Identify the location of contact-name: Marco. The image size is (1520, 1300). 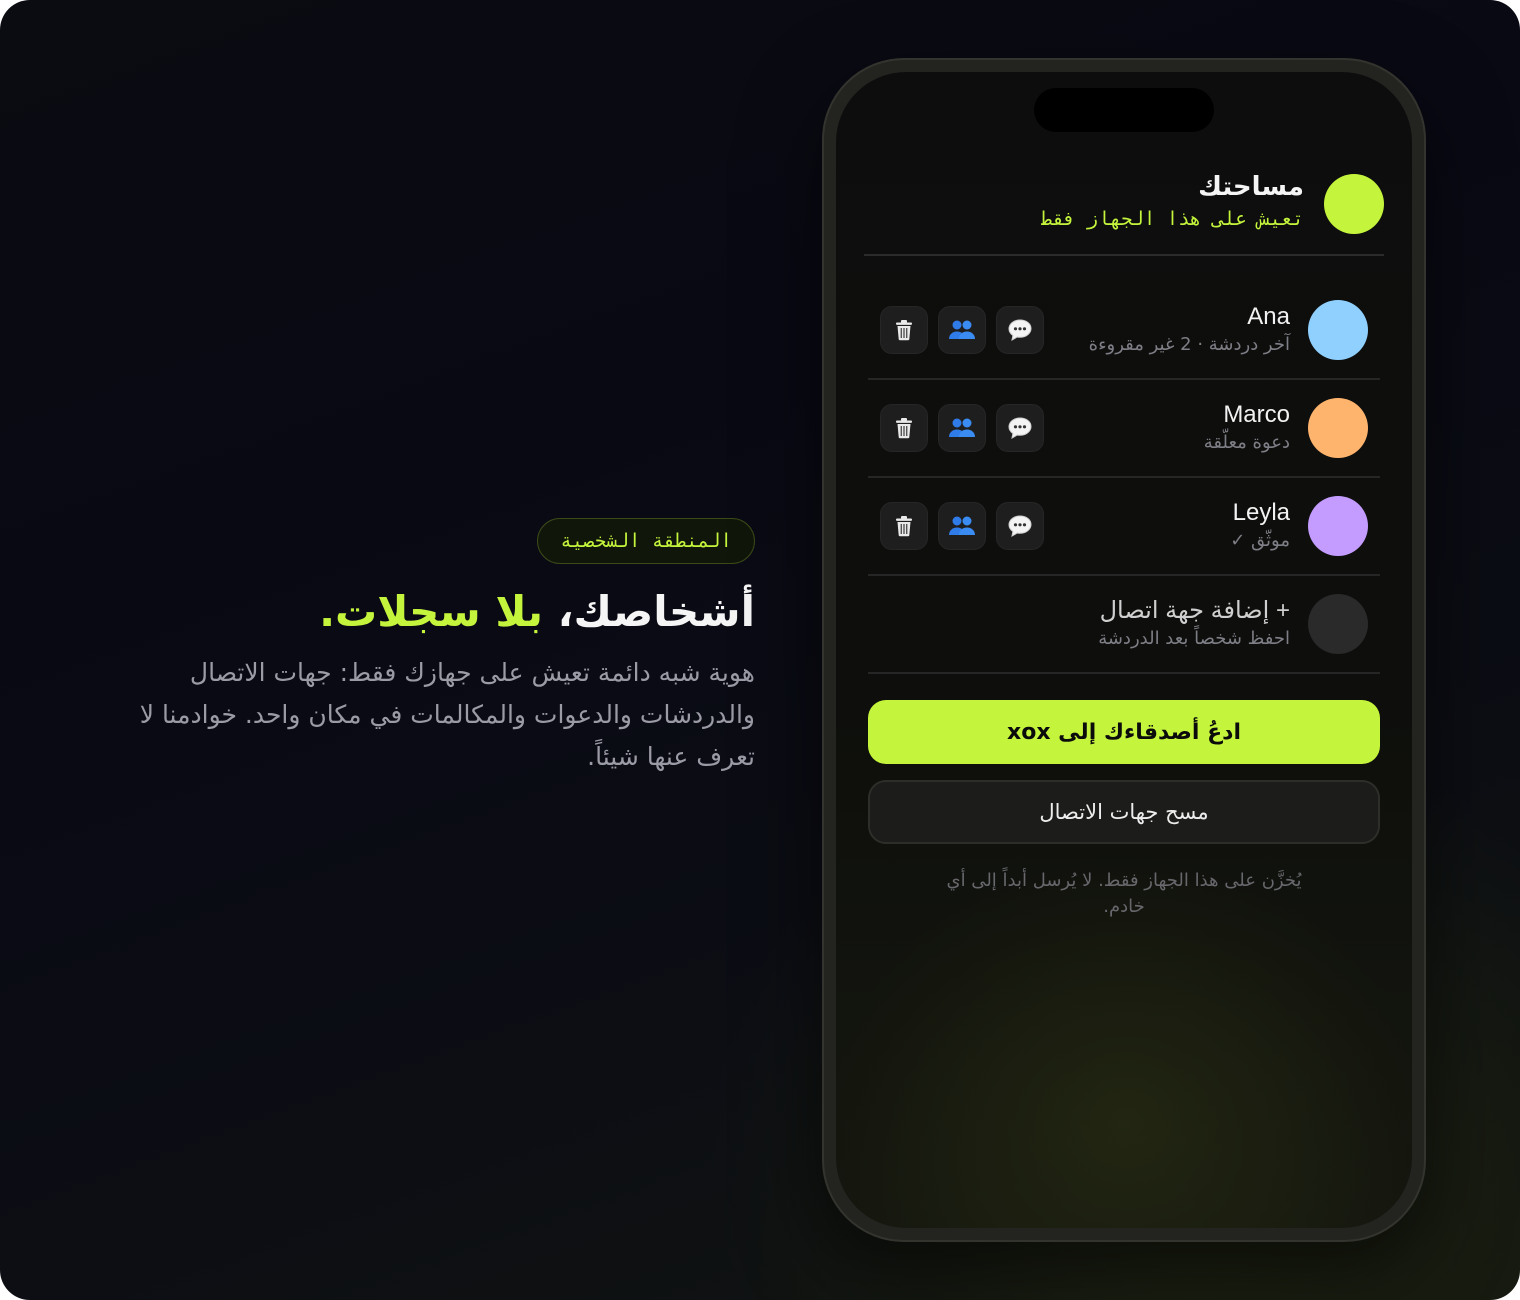
(1256, 414).